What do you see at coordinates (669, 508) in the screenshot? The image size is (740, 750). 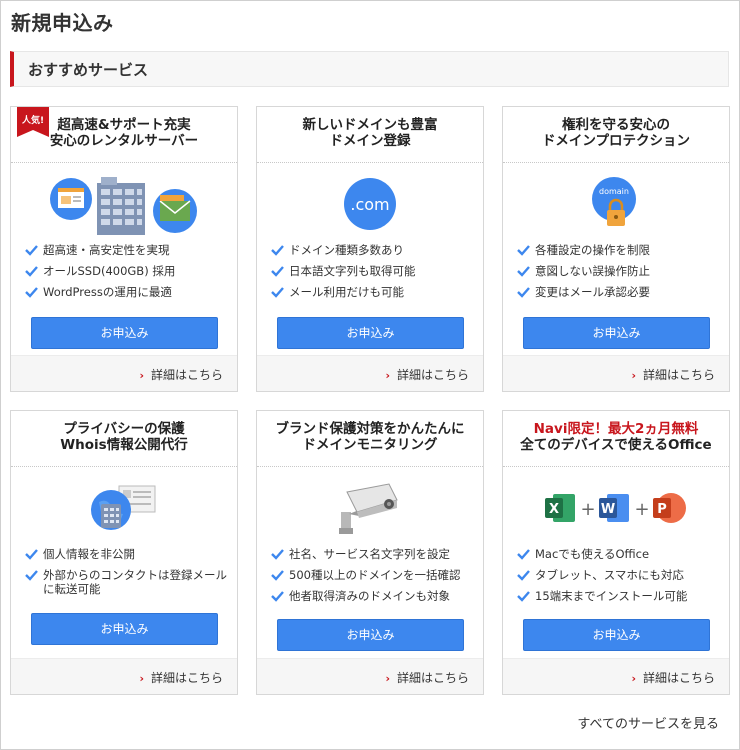 I see `powerpoint-icon: P` at bounding box center [669, 508].